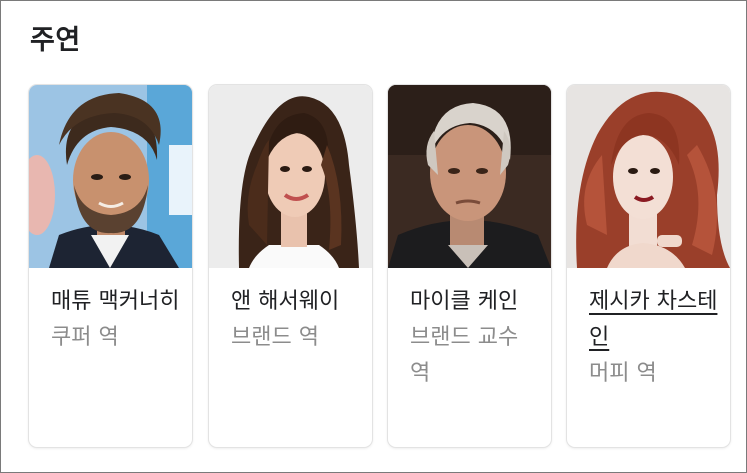 The image size is (747, 473). What do you see at coordinates (85, 337) in the screenshot?
I see `character-role: 쿠퍼 역` at bounding box center [85, 337].